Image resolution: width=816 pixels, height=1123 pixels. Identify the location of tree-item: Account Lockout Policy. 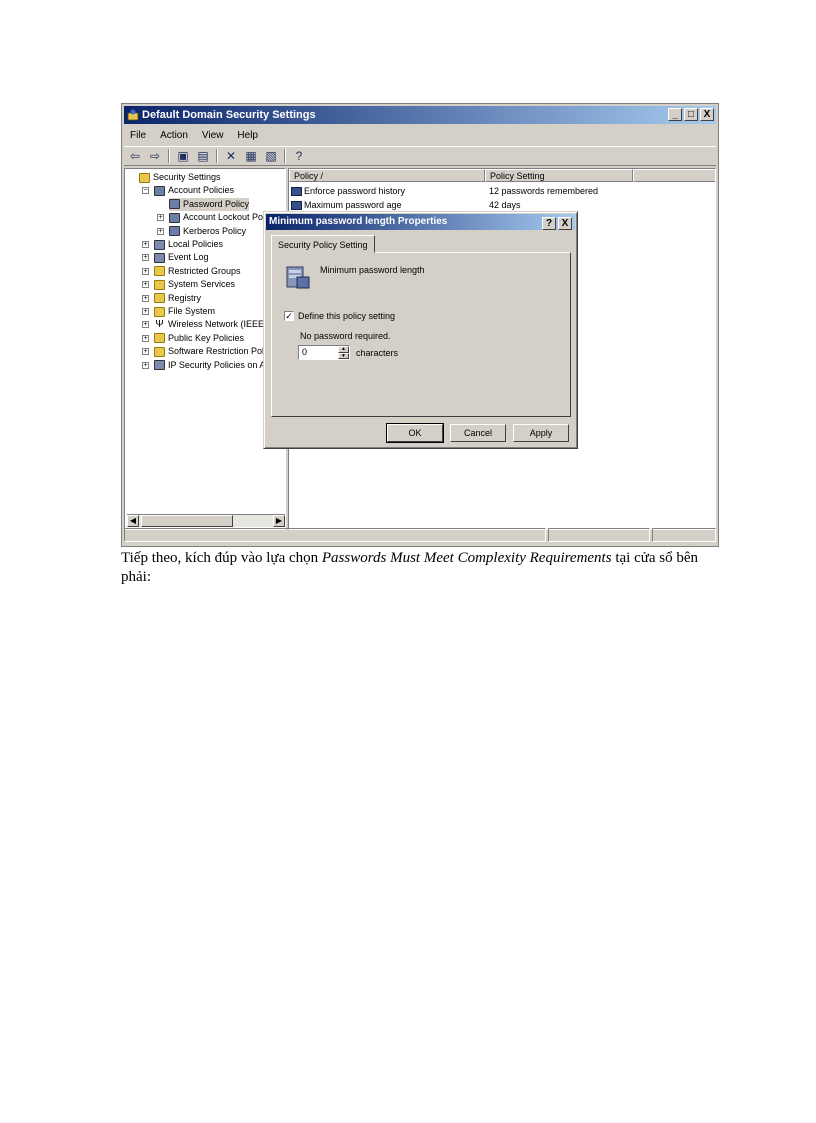
(222, 217).